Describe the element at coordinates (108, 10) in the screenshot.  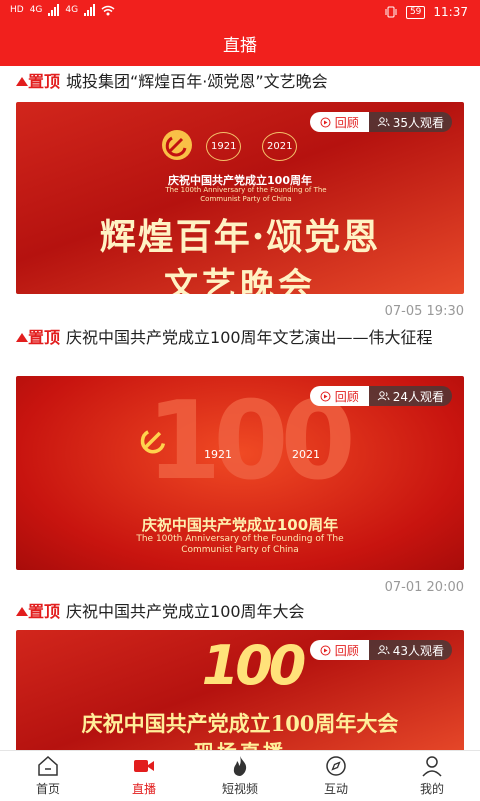
I see `wifi-icon` at that location.